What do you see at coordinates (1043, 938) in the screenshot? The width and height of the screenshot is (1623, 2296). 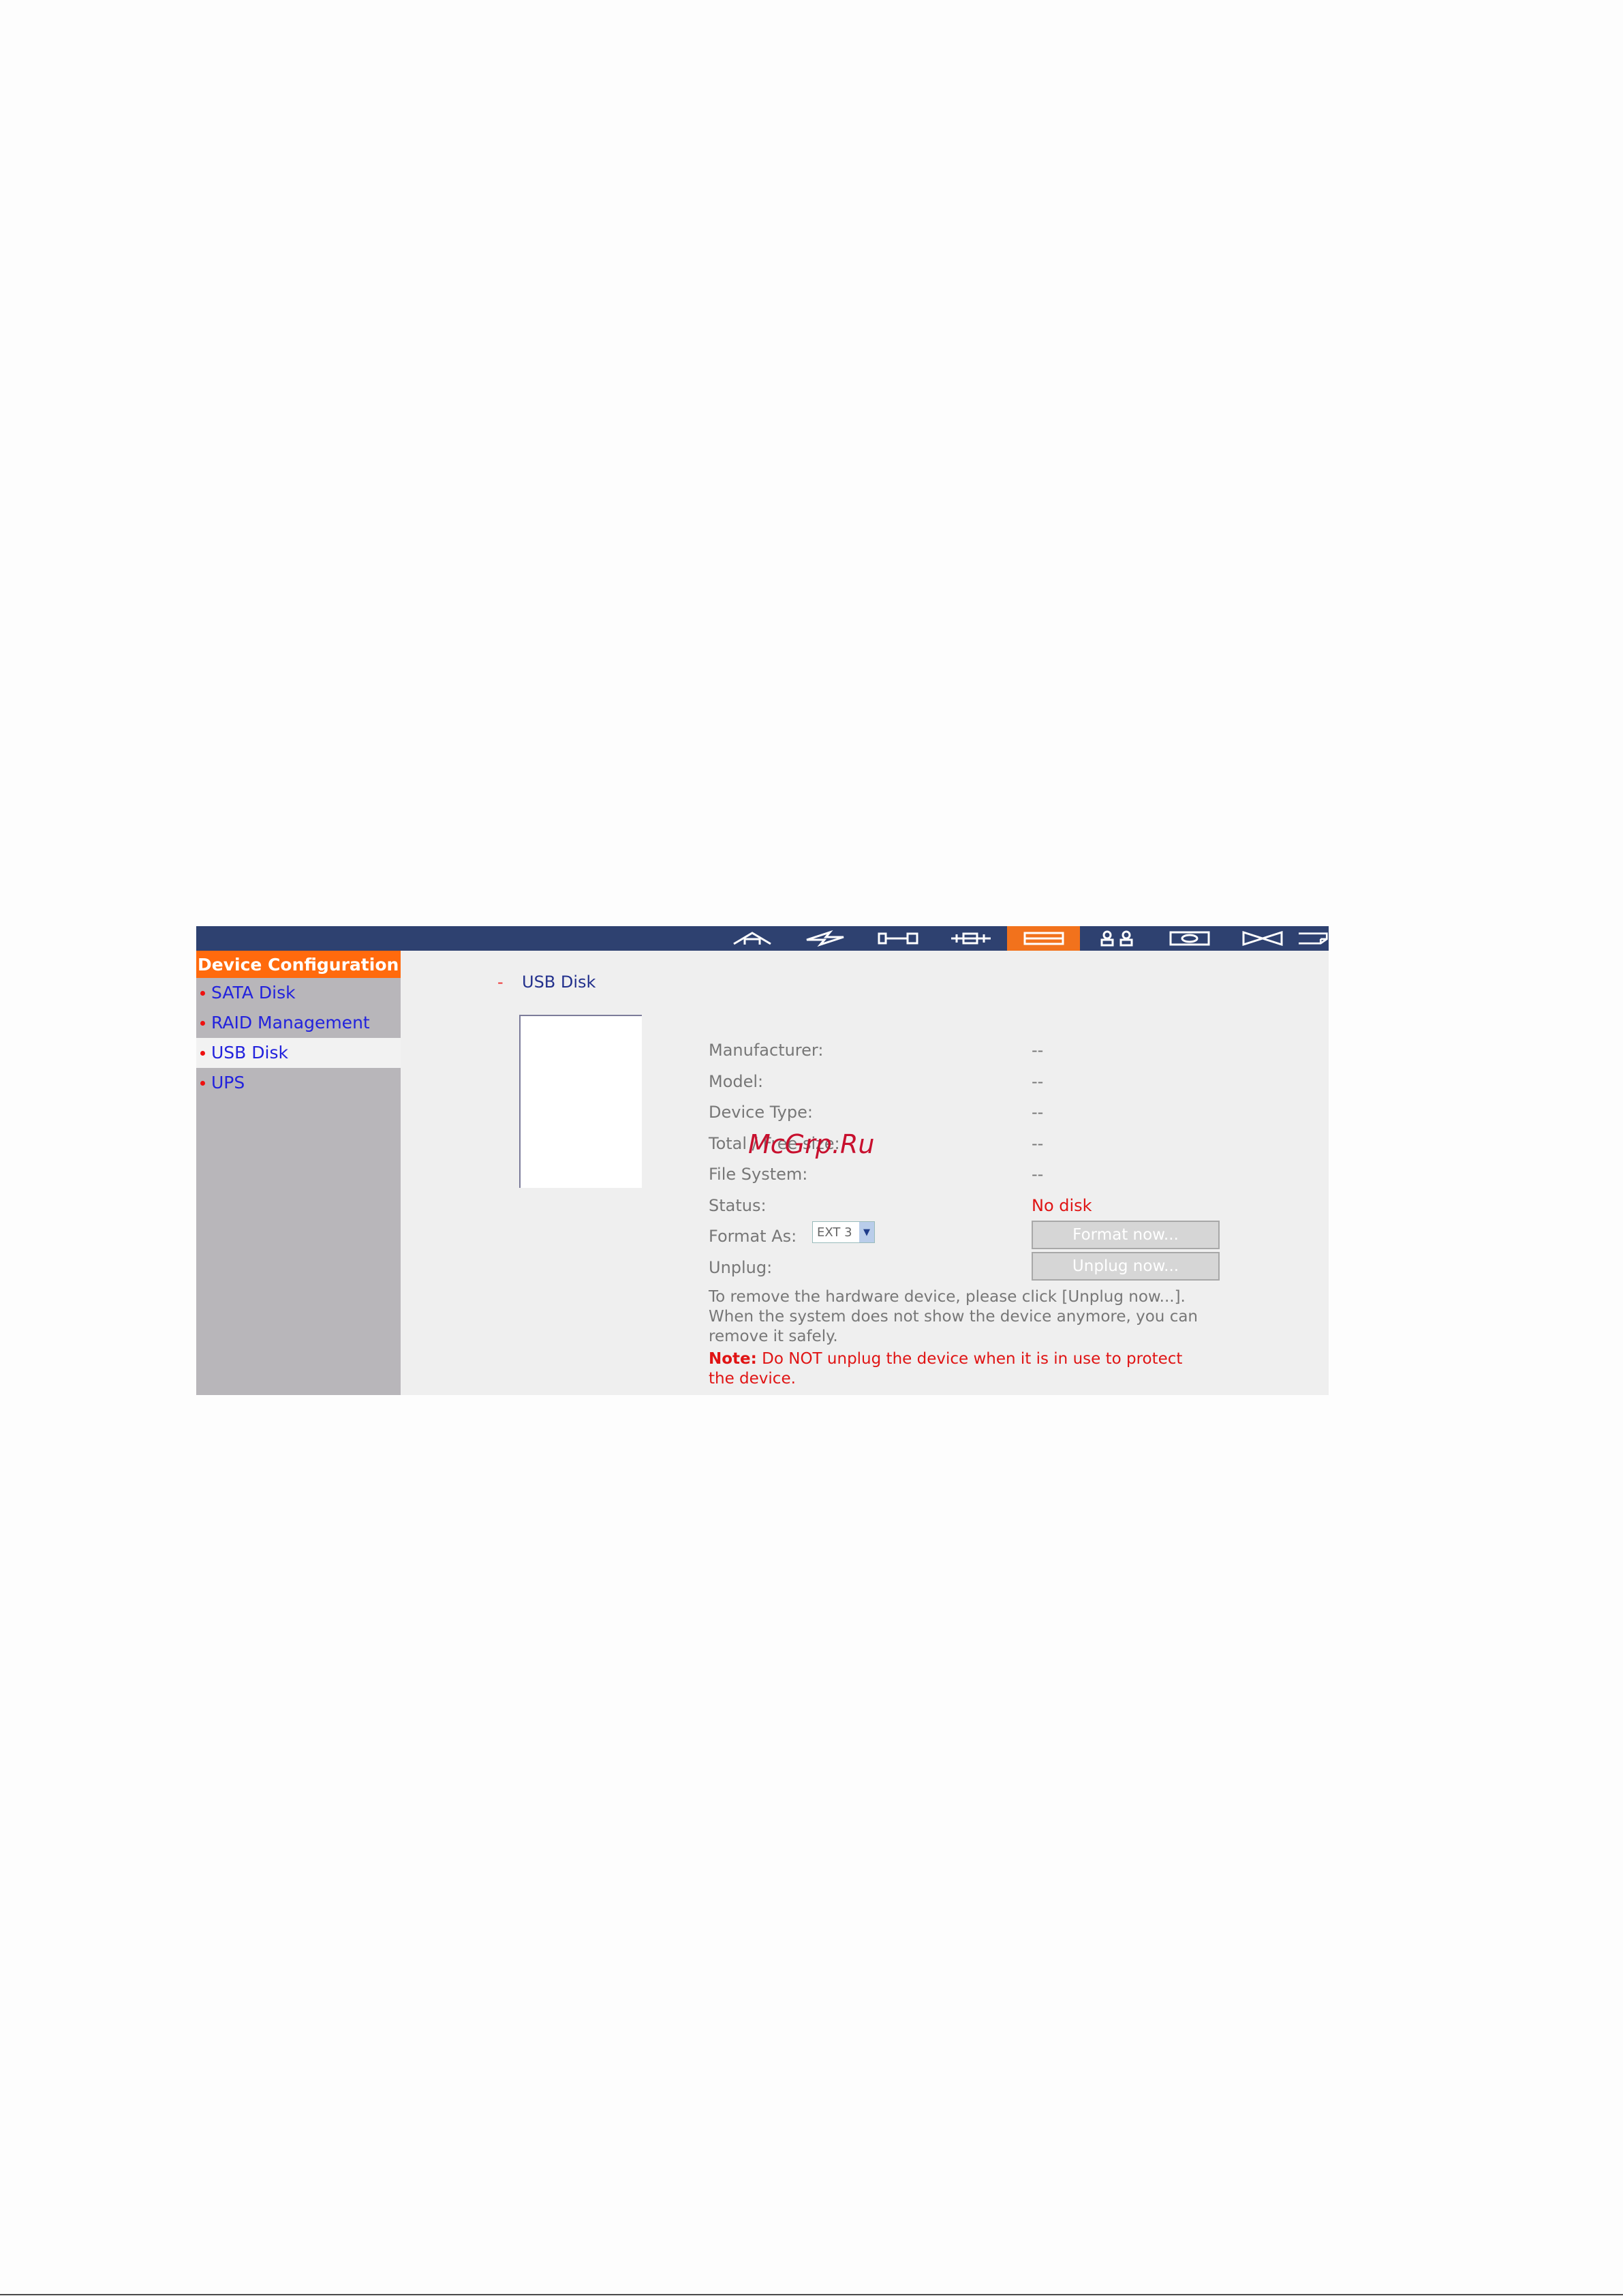 I see `device-config-icon` at bounding box center [1043, 938].